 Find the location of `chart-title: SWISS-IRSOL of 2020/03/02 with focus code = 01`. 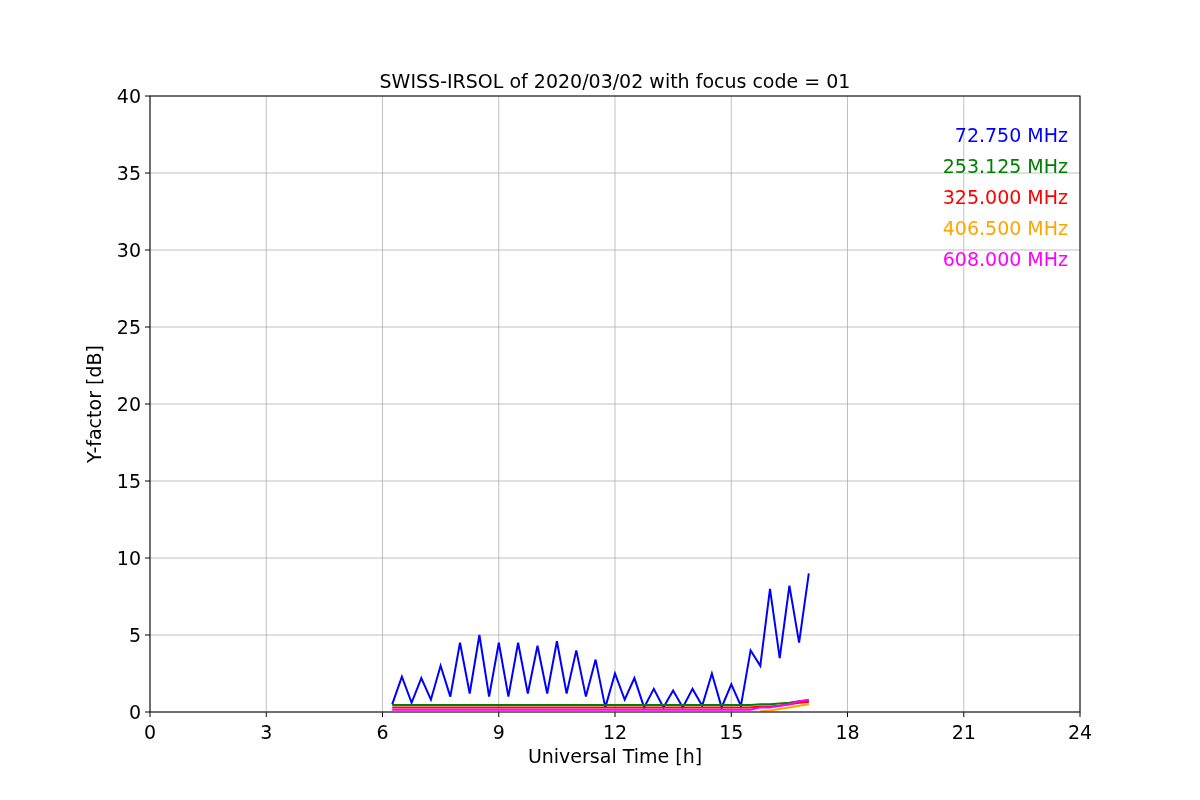

chart-title: SWISS-IRSOL of 2020/03/02 with focus code = 01 is located at coordinates (615, 81).